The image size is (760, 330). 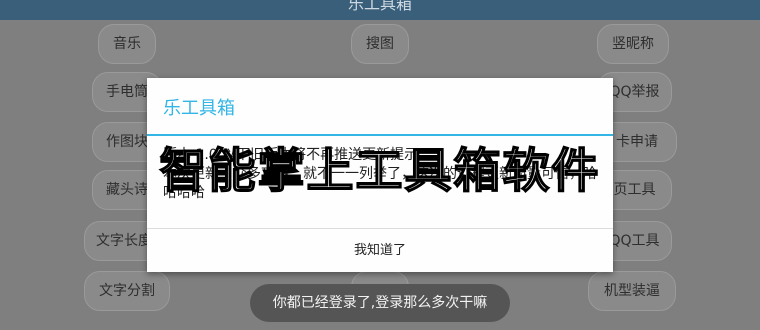 What do you see at coordinates (633, 44) in the screenshot?
I see `tool-vertical-nickname-button: 竖昵称` at bounding box center [633, 44].